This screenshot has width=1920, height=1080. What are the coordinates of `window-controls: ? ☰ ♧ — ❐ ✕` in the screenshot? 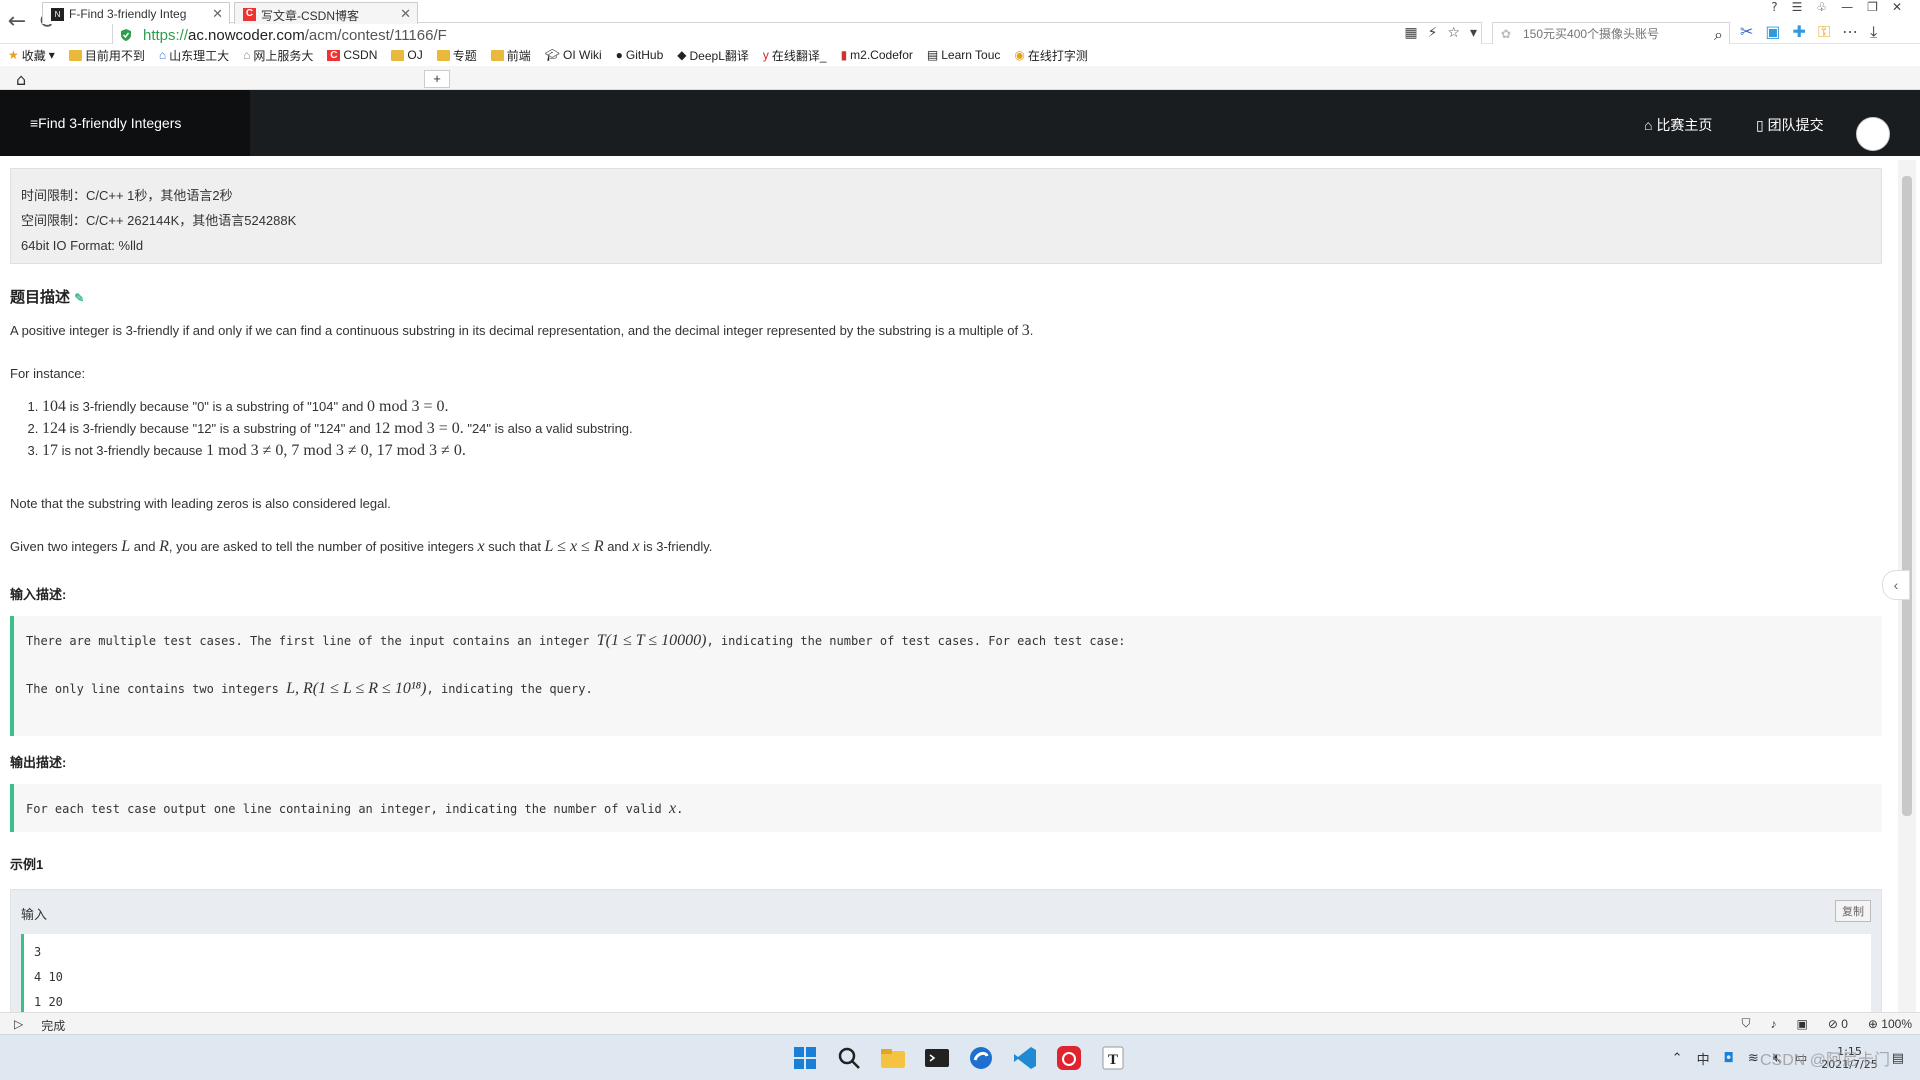 It's located at (1836, 7).